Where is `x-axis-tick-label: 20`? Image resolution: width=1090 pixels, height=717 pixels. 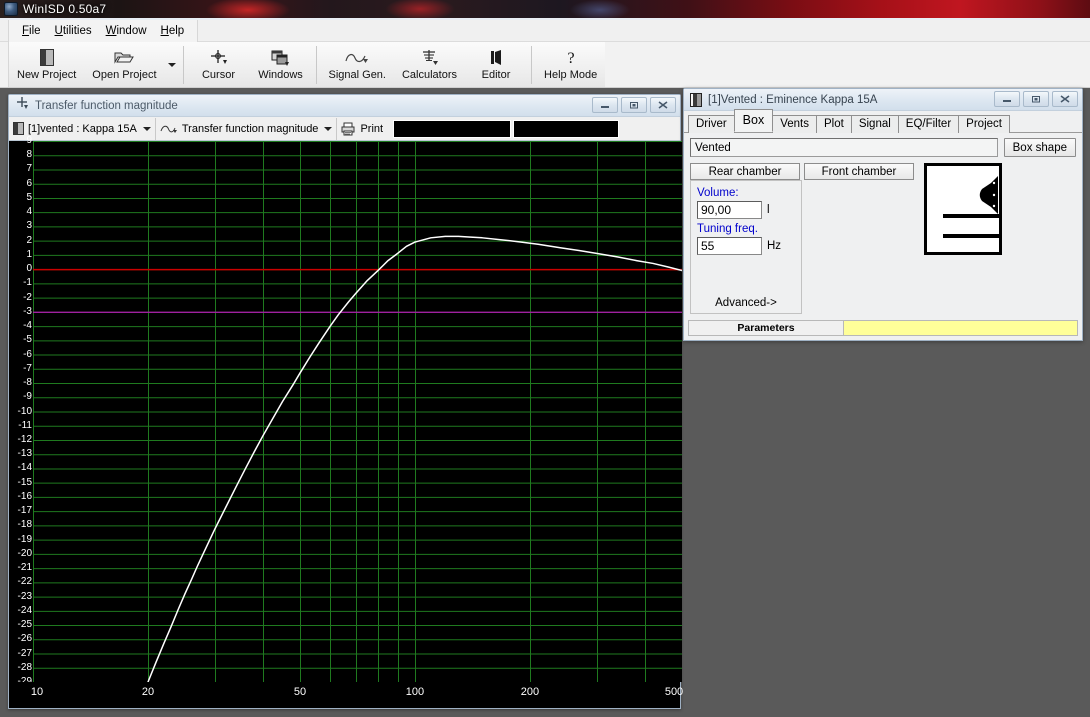 x-axis-tick-label: 20 is located at coordinates (148, 692).